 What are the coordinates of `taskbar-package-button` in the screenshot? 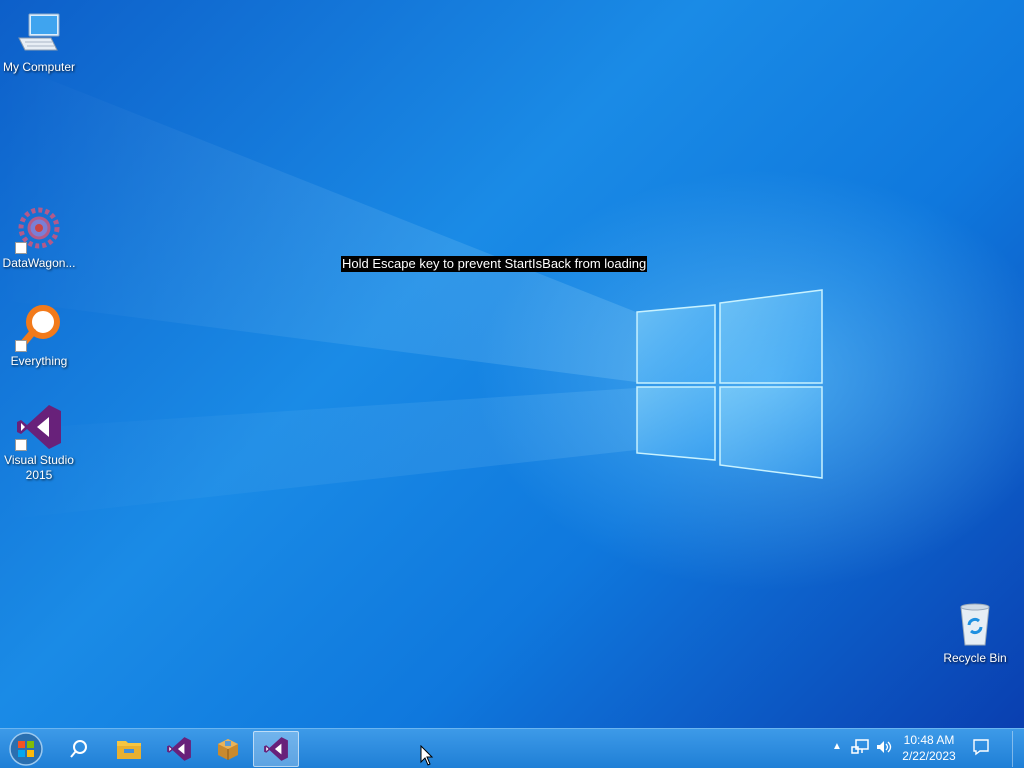 It's located at (228, 749).